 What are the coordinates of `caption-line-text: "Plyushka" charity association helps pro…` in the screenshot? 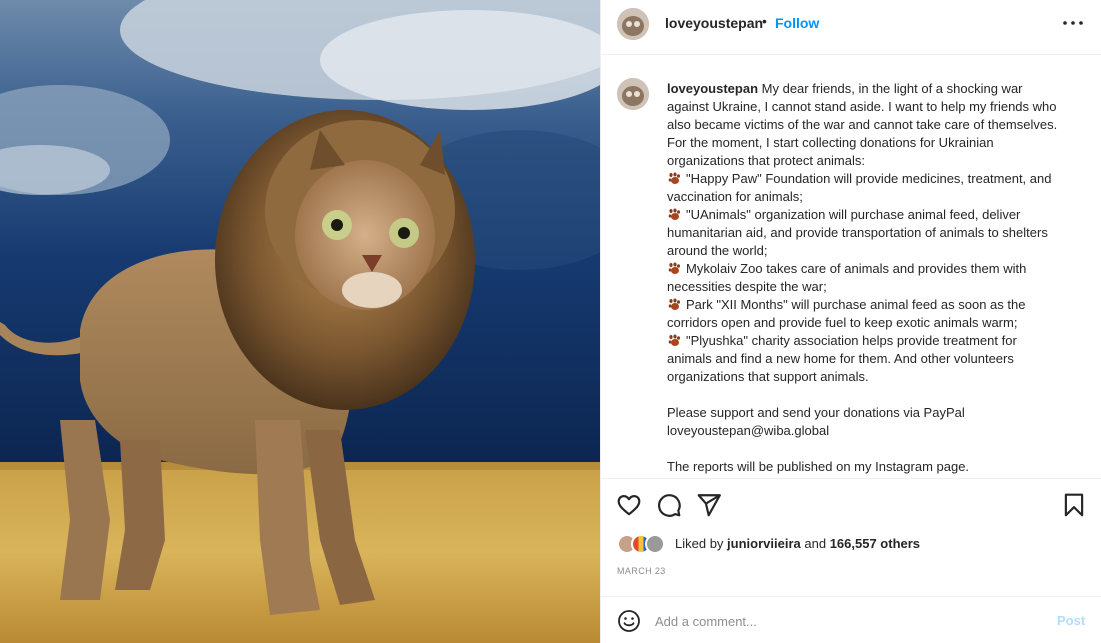 It's located at (851, 340).